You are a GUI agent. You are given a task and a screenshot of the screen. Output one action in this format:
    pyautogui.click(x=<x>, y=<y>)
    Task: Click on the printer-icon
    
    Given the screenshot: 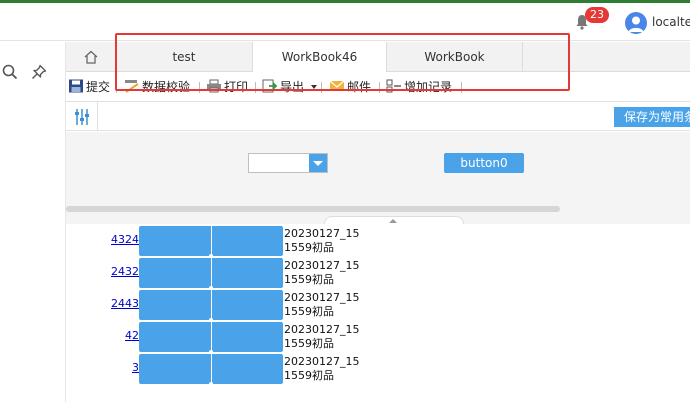 What is the action you would take?
    pyautogui.click(x=214, y=86)
    